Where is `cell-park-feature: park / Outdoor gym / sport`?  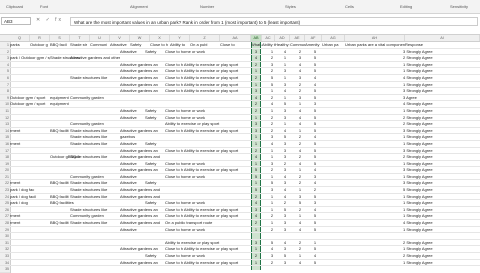
cell-park-feature: park / Outdoor gym / sport is located at coordinates (30, 58).